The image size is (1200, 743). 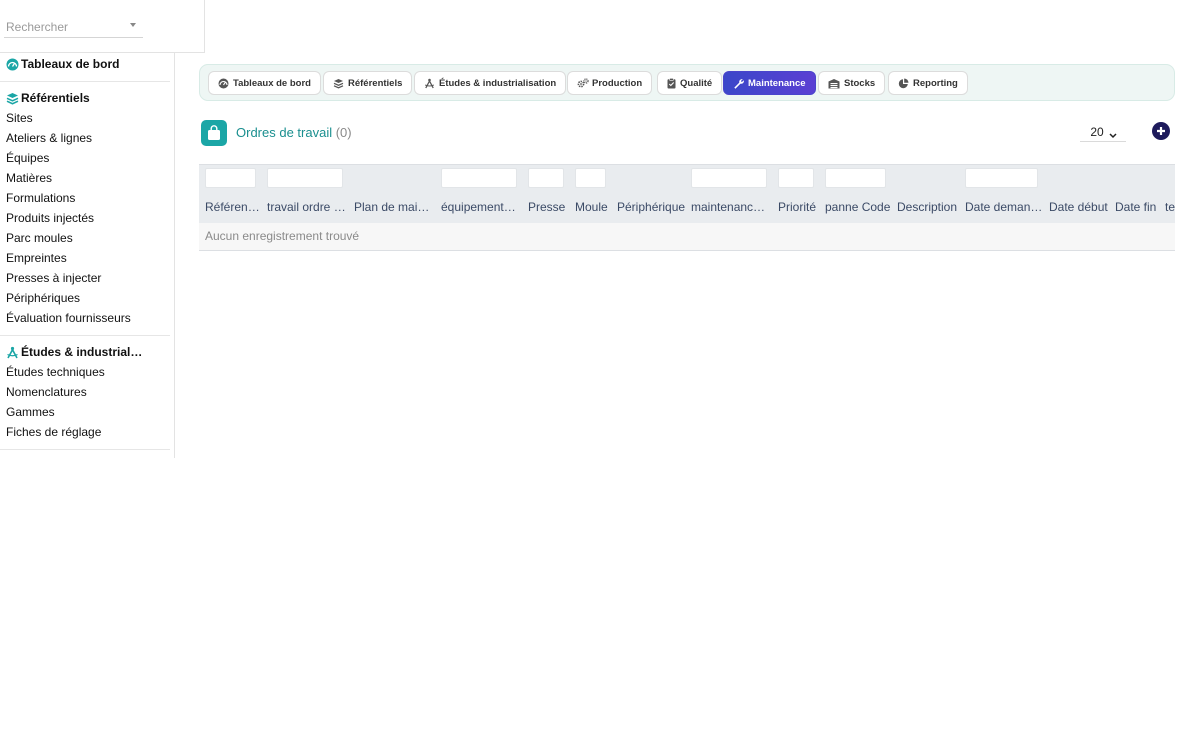 What do you see at coordinates (696, 83) in the screenshot?
I see `tab-label: Qualité` at bounding box center [696, 83].